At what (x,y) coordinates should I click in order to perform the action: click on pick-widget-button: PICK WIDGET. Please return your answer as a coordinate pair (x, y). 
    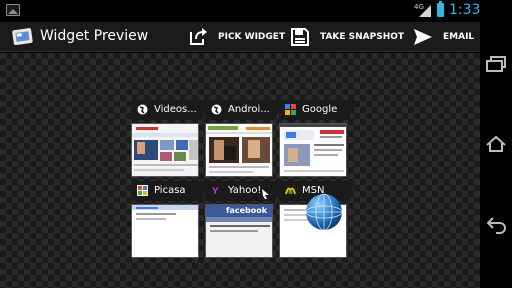
    Looking at the image, I should click on (236, 37).